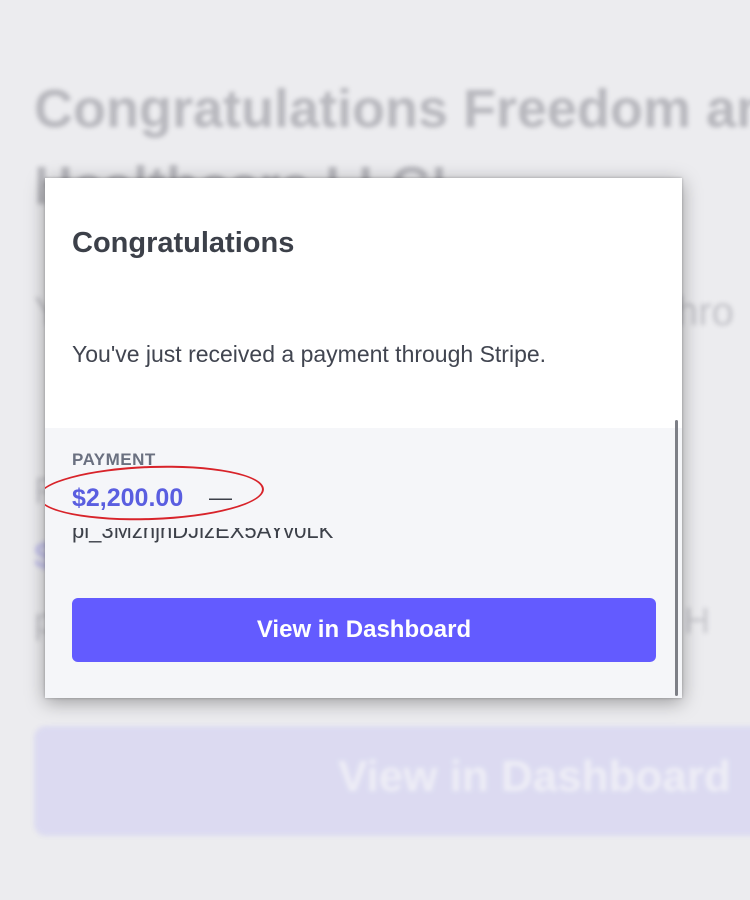 This screenshot has height=900, width=750. I want to click on card-title: Congratulations, so click(183, 243).